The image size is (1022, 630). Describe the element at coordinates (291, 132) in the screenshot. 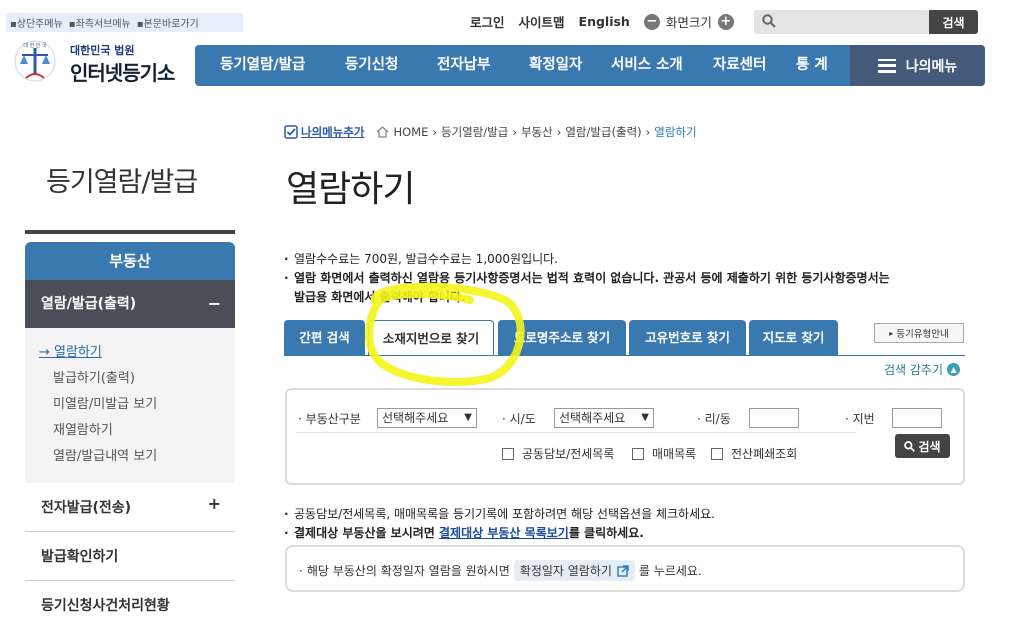

I see `checkbox-check-icon` at that location.